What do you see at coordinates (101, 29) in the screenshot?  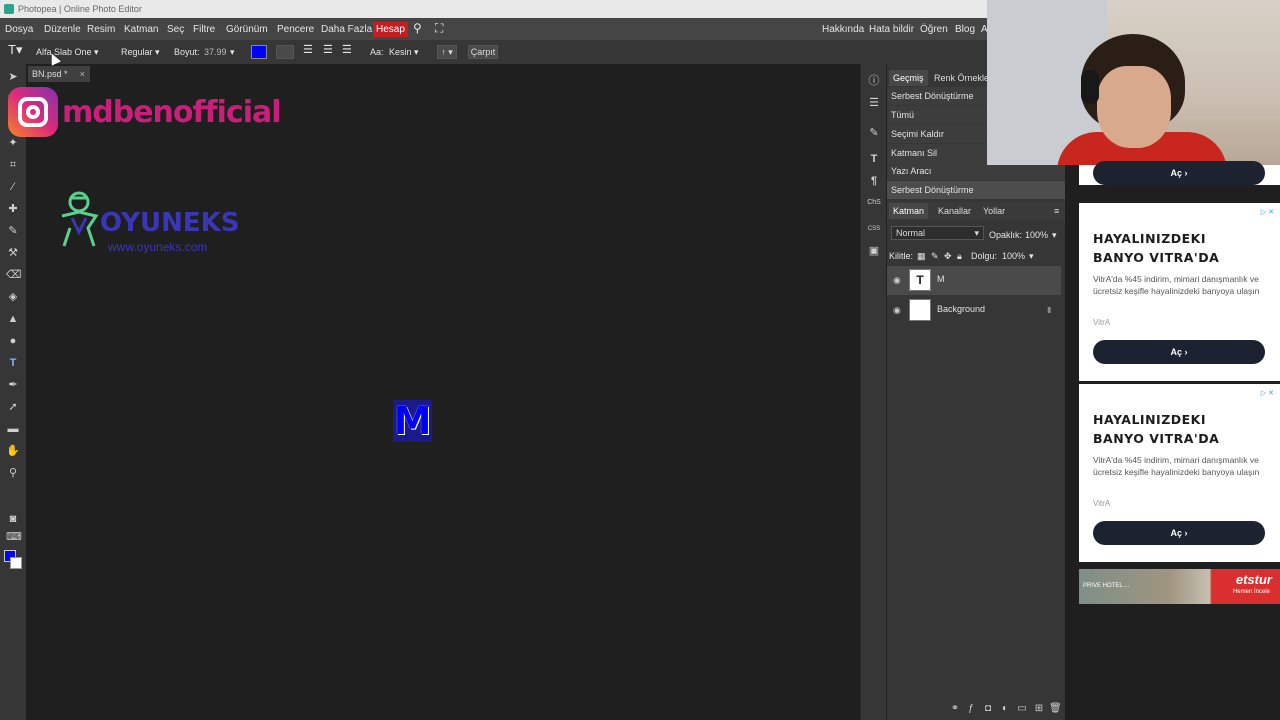 I see `menu-resim: Resim` at bounding box center [101, 29].